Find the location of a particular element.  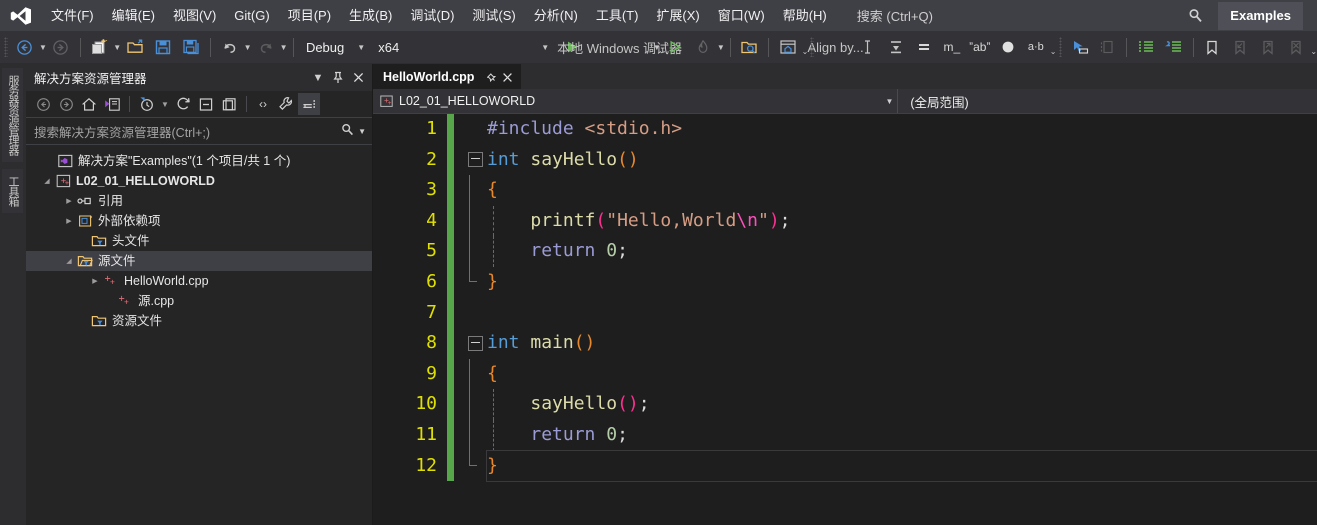

code-line-9: 9 { is located at coordinates (845, 374).